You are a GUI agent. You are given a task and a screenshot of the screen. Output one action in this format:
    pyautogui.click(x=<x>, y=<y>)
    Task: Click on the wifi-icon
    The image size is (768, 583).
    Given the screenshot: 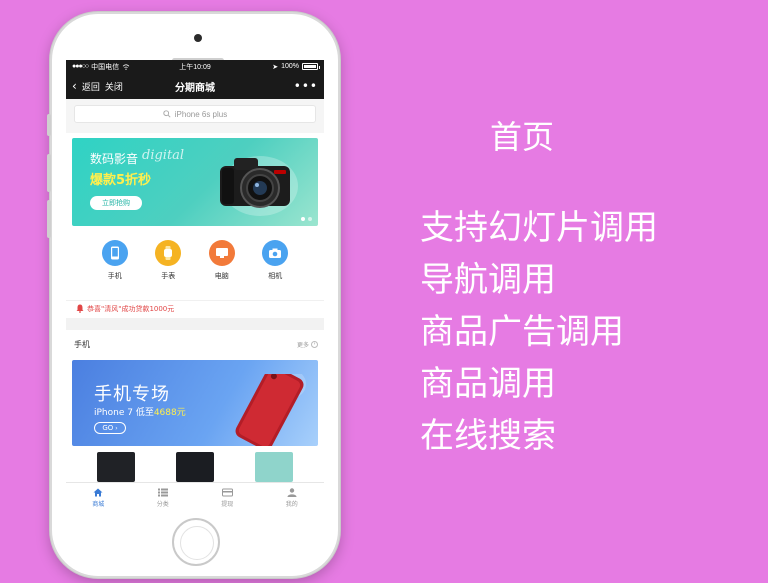 What is the action you would take?
    pyautogui.click(x=126, y=66)
    